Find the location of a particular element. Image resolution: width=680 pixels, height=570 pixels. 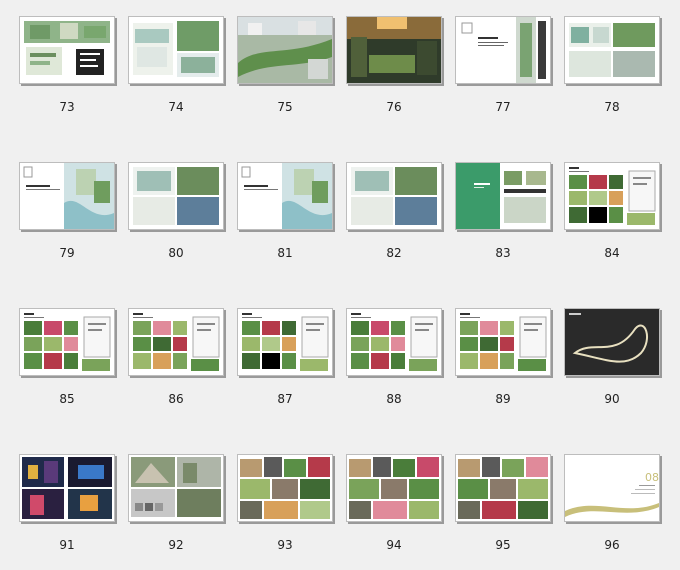

page-thumbnail-76: 76 is located at coordinates (395, 74).